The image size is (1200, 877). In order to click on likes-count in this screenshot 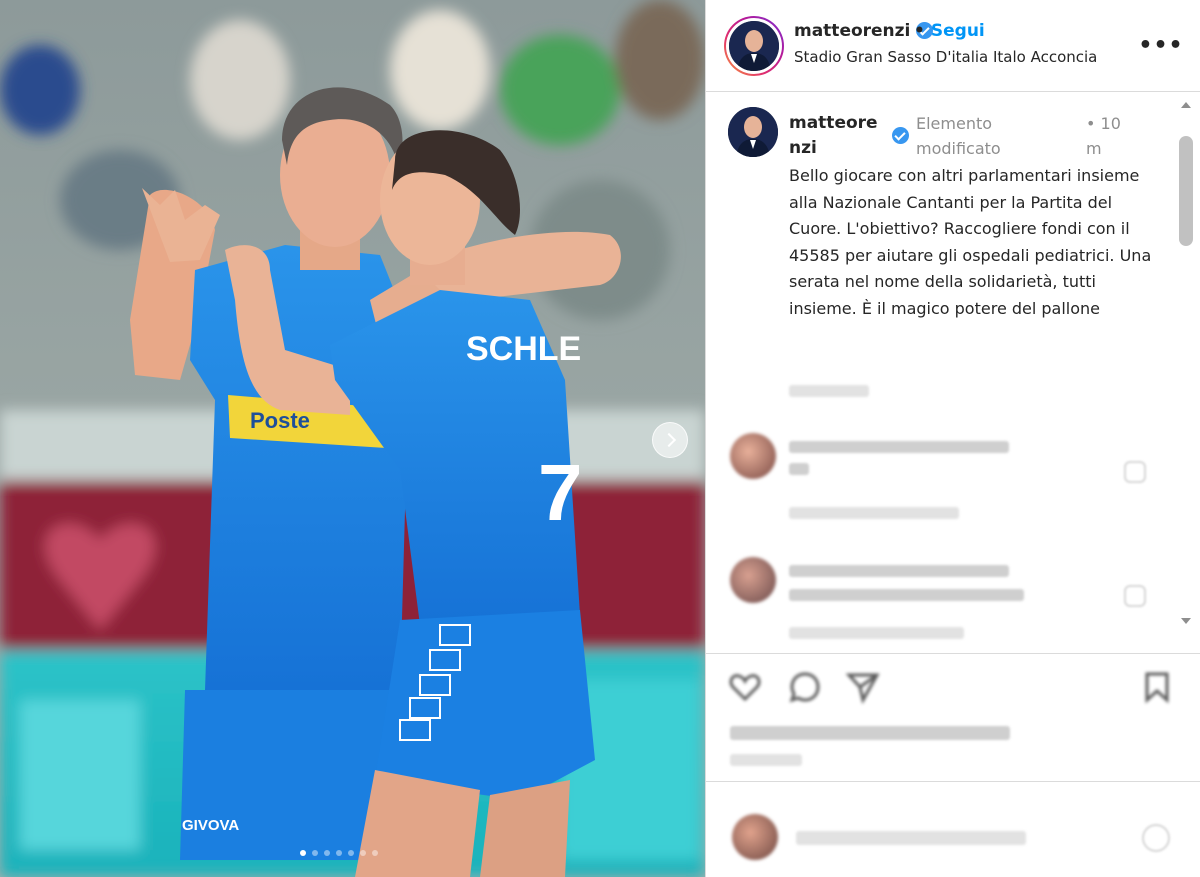, I will do `click(870, 733)`.